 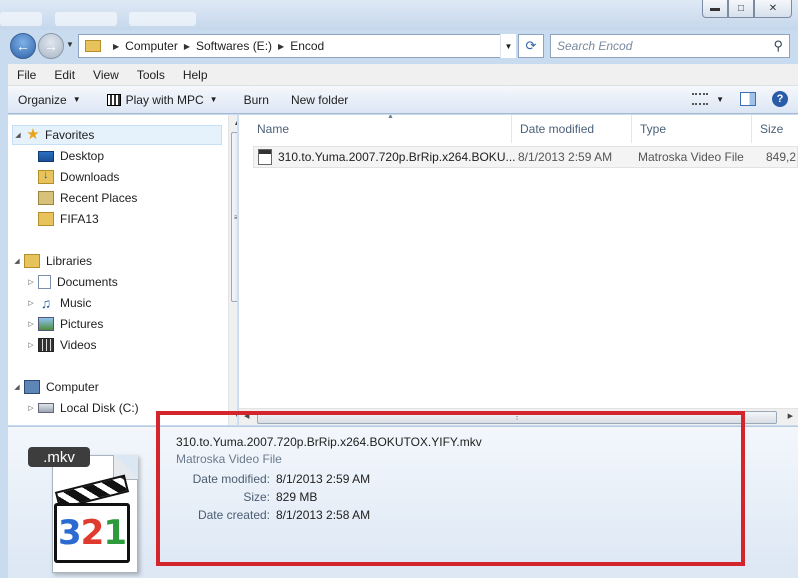 I want to click on play-with-mpc-button: Play with MPC ▼, so click(x=162, y=100).